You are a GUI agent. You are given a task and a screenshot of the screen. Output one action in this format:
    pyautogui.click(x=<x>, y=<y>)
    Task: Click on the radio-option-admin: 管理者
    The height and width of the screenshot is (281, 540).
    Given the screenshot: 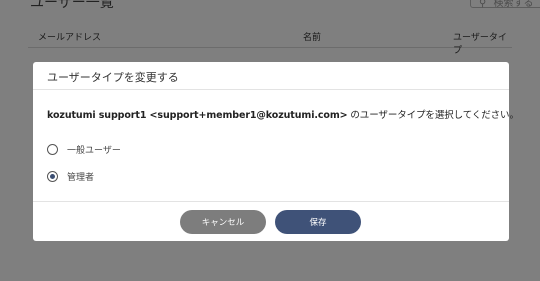 What is the action you would take?
    pyautogui.click(x=278, y=176)
    